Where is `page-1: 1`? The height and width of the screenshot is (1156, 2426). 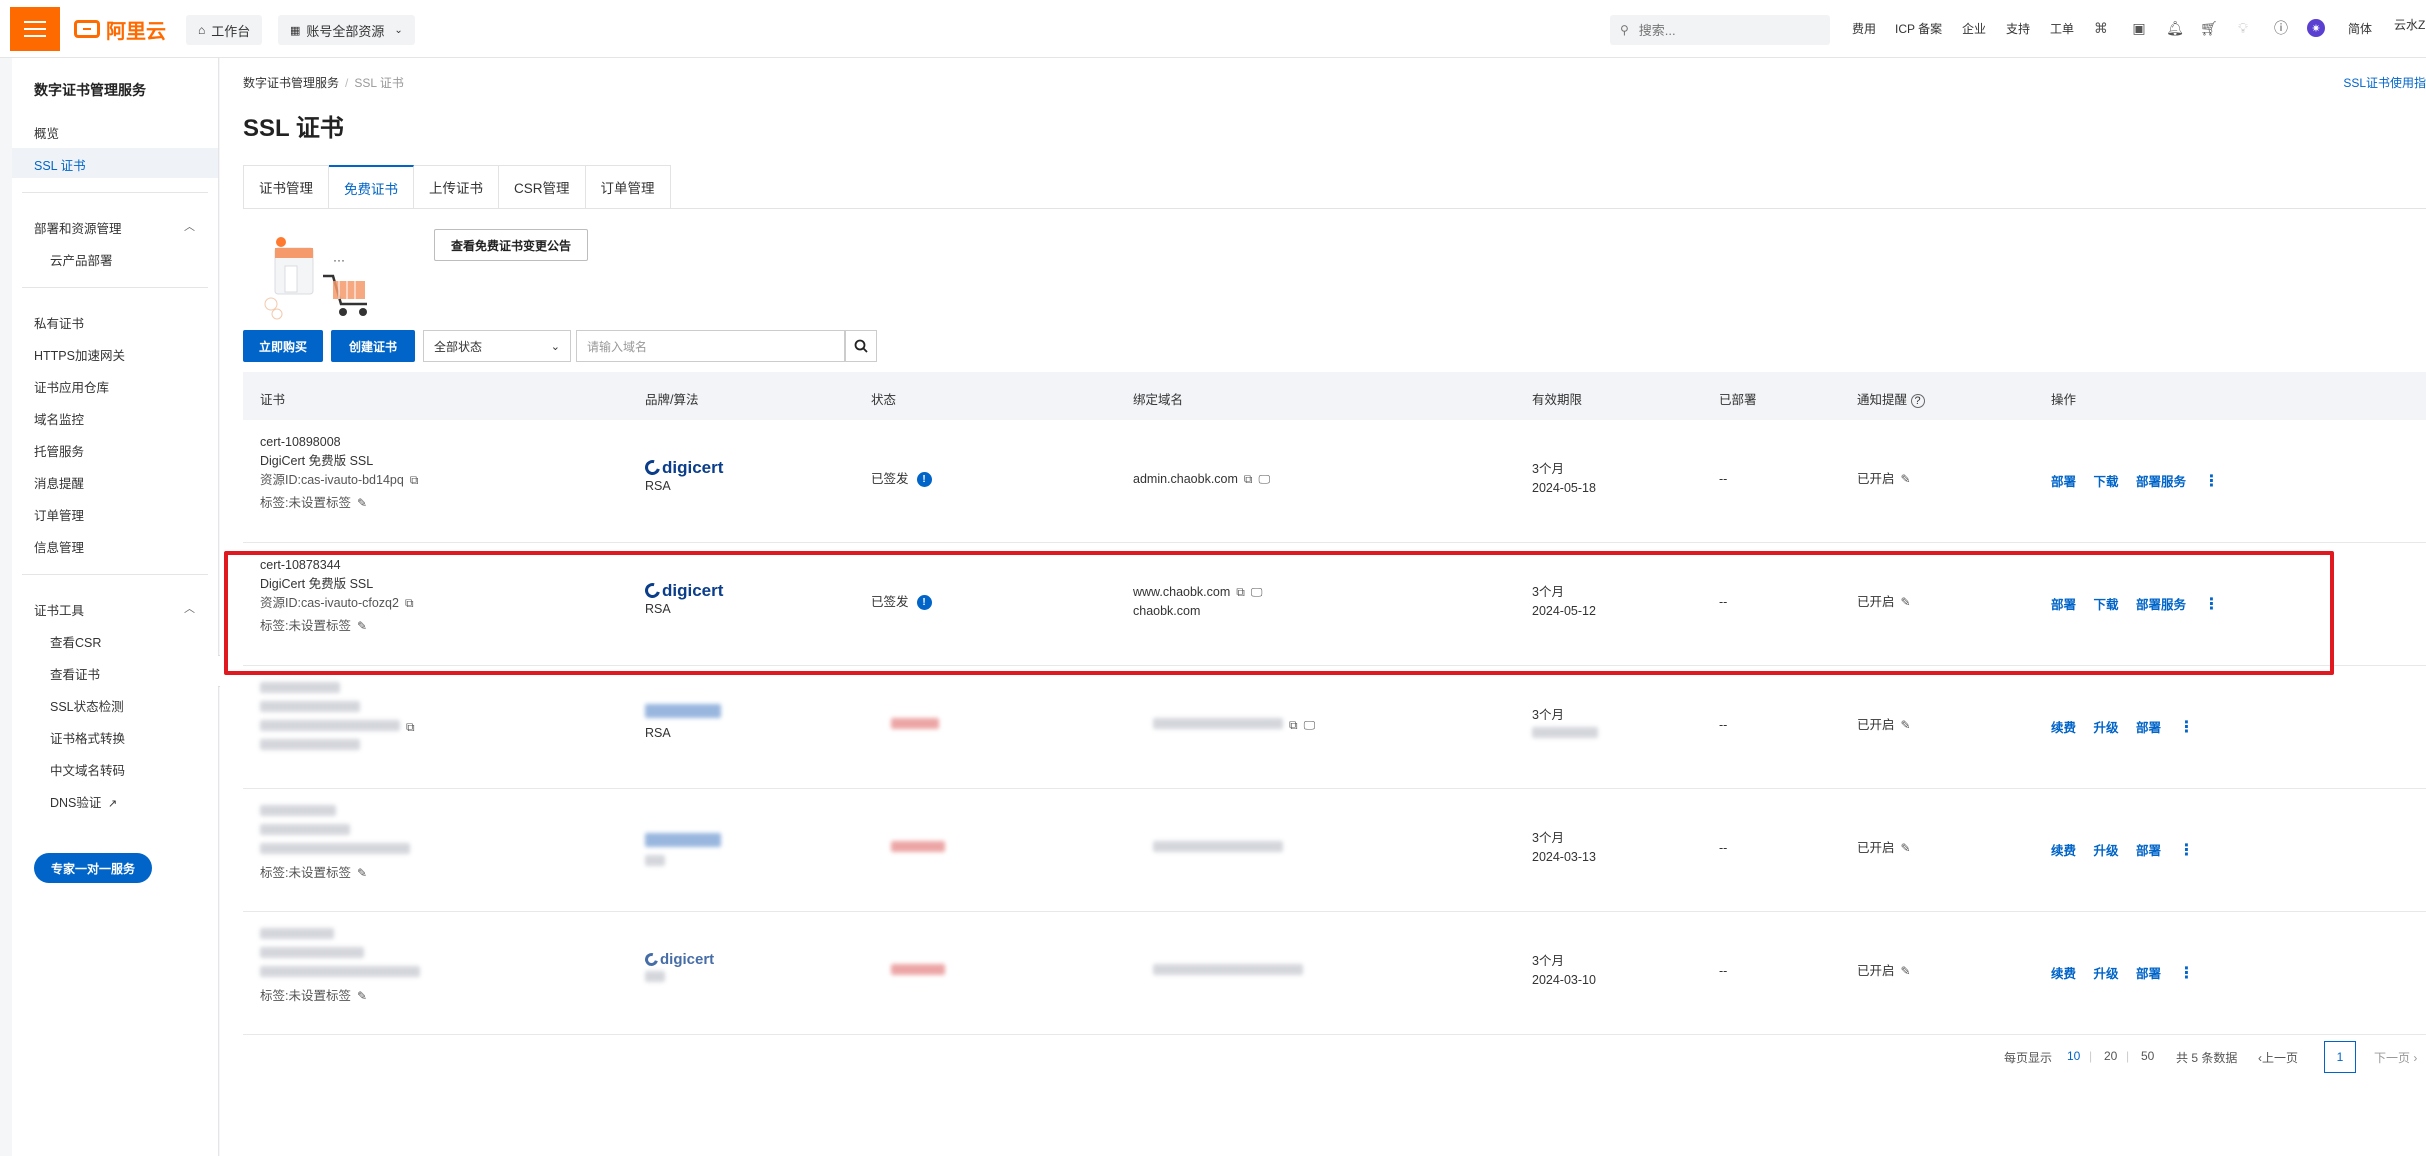 page-1: 1 is located at coordinates (2340, 1057).